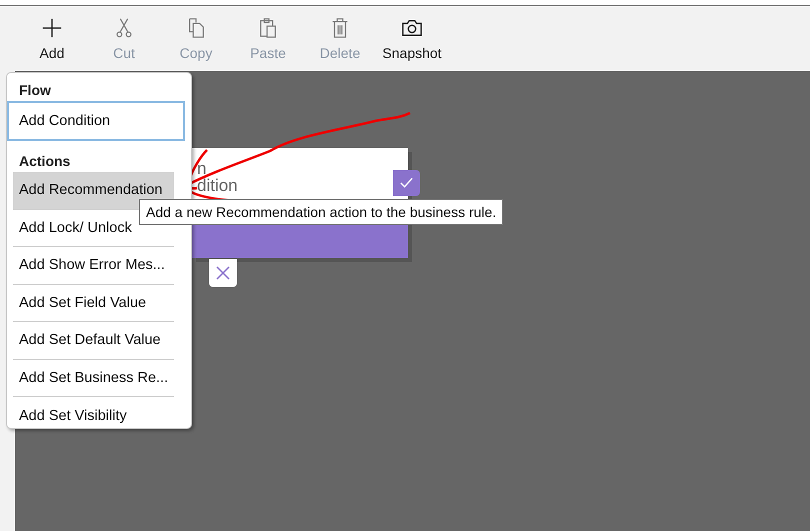 The height and width of the screenshot is (531, 810). I want to click on menu-item: Add Set Default Value, so click(90, 340).